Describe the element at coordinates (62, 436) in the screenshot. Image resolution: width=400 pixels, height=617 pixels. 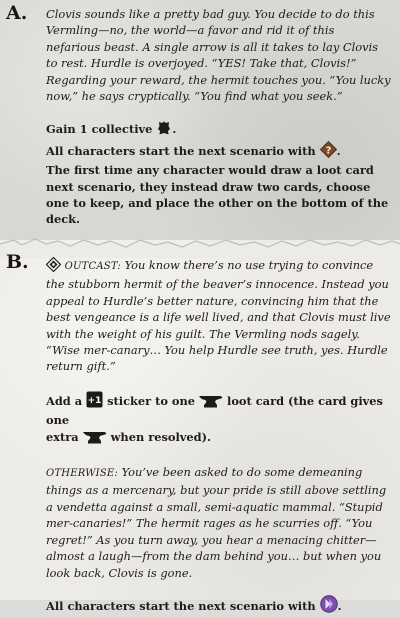
I see `add-extra: extra` at that location.